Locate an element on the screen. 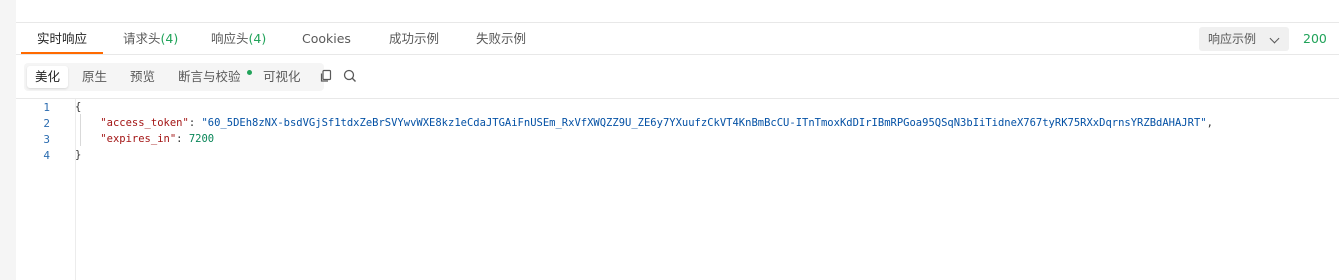  tab-label: 成功示例 is located at coordinates (414, 38).